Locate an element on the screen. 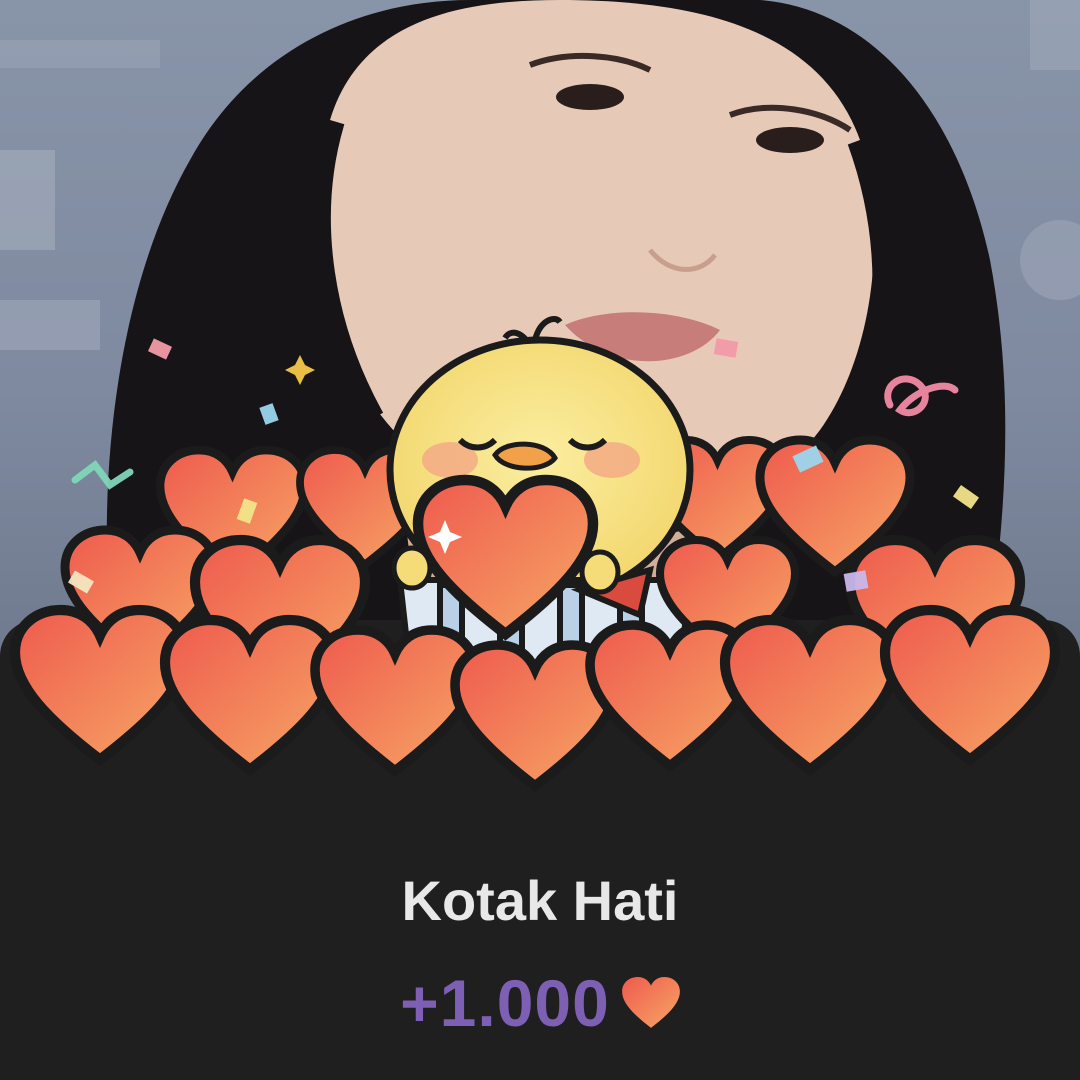 The image size is (1080, 1080). heart-icon is located at coordinates (650, 1003).